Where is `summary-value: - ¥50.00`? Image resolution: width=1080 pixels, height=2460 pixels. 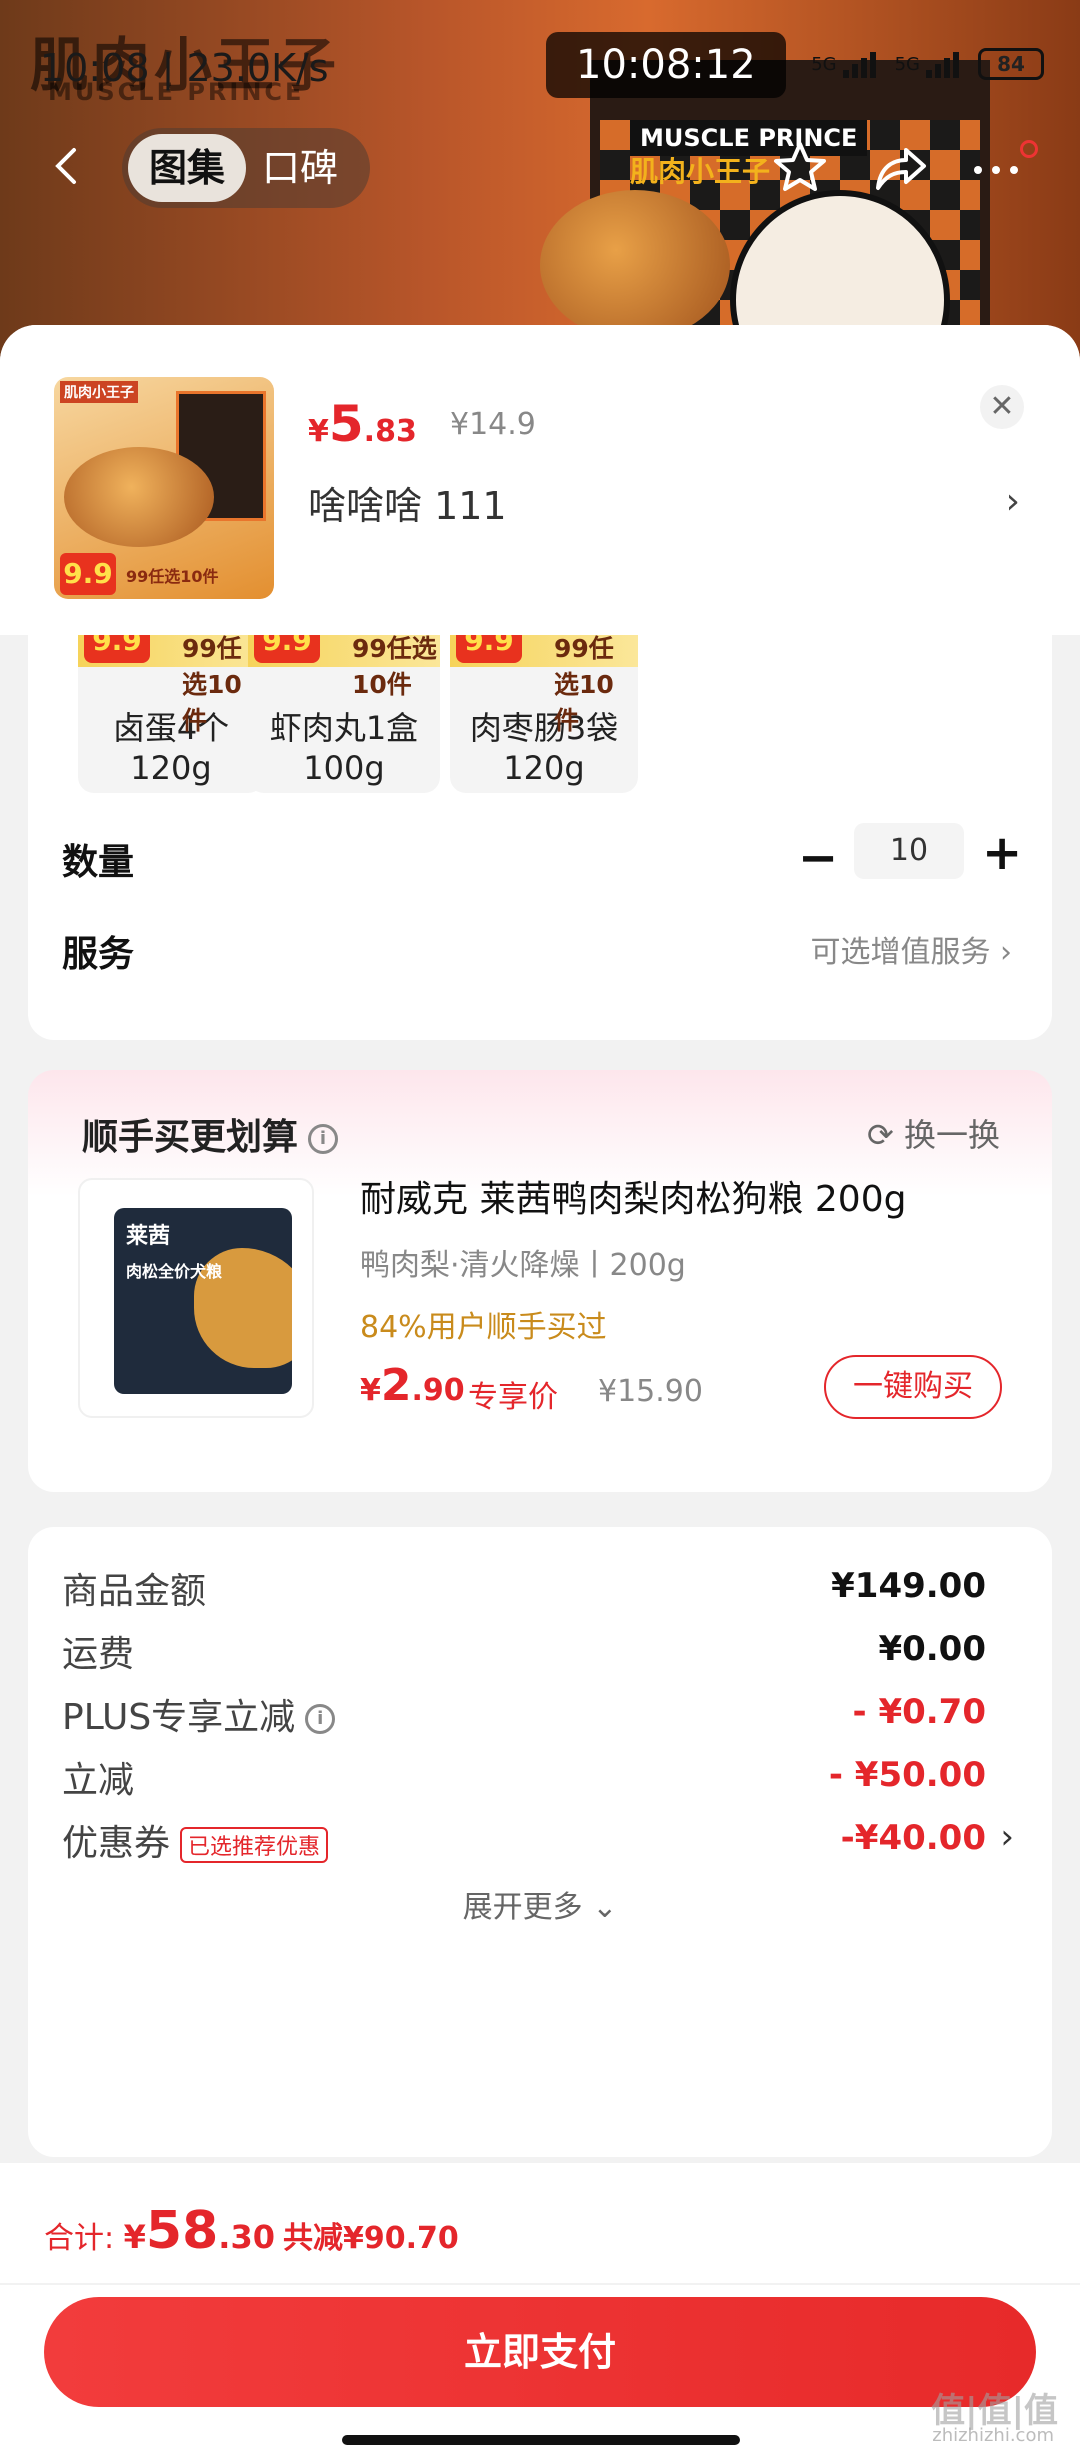
summary-value: - ¥50.00 is located at coordinates (907, 1775).